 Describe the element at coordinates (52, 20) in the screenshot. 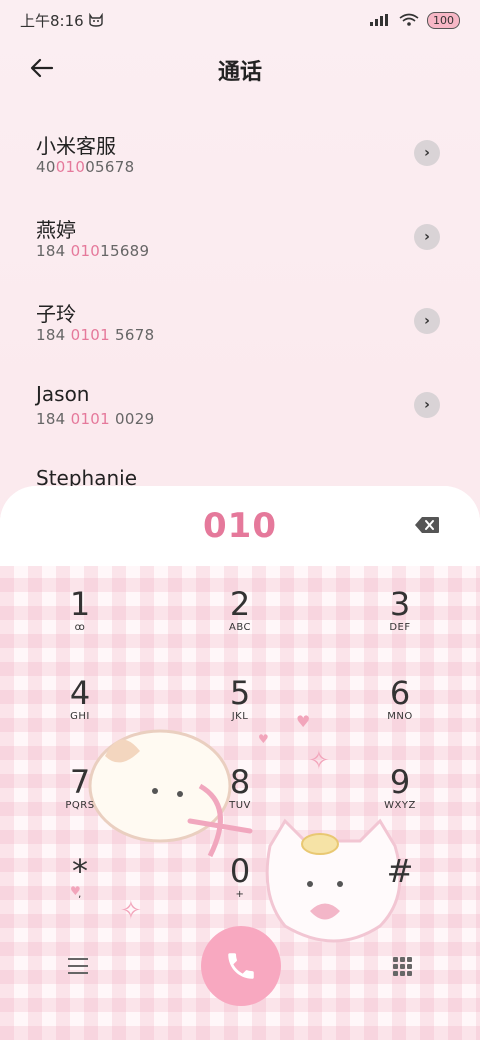

I see `status-time: 上午8:16` at that location.